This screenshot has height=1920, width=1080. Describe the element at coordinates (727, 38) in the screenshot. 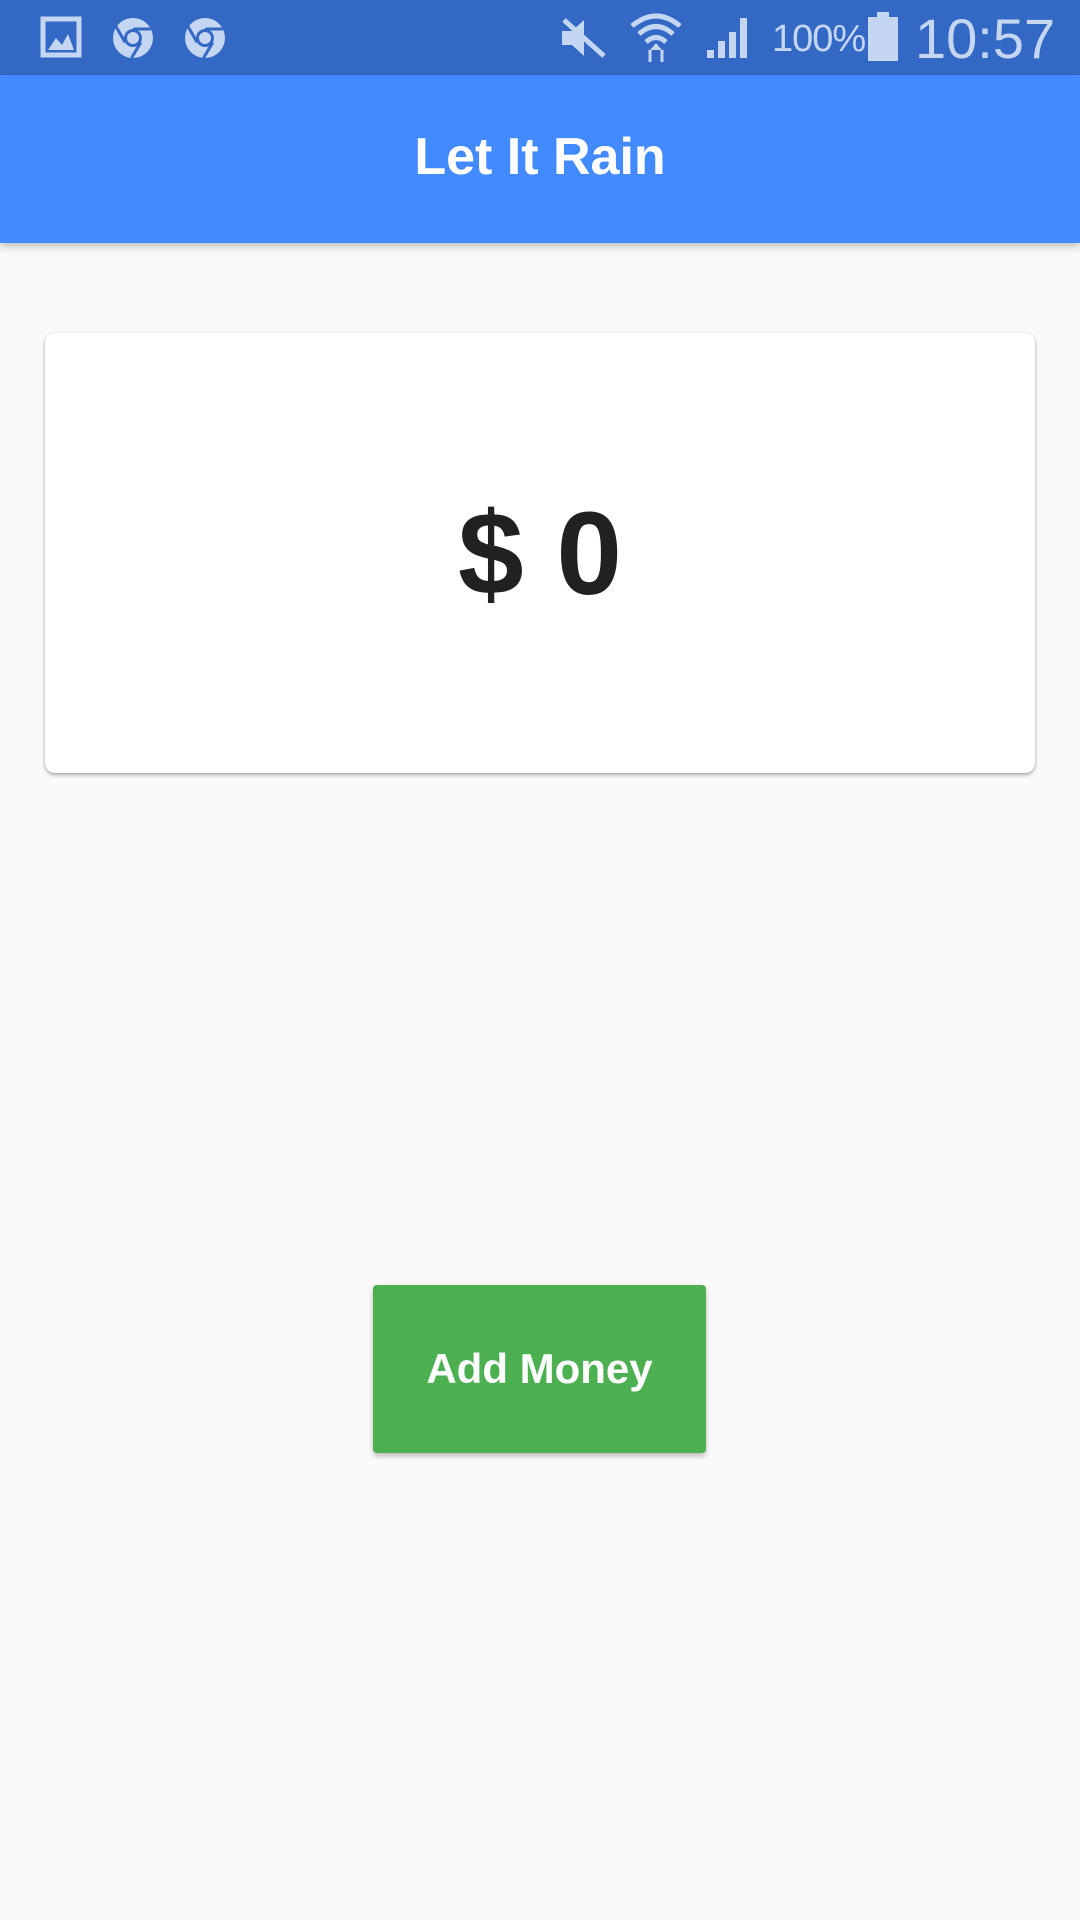

I see `signal-icon` at that location.